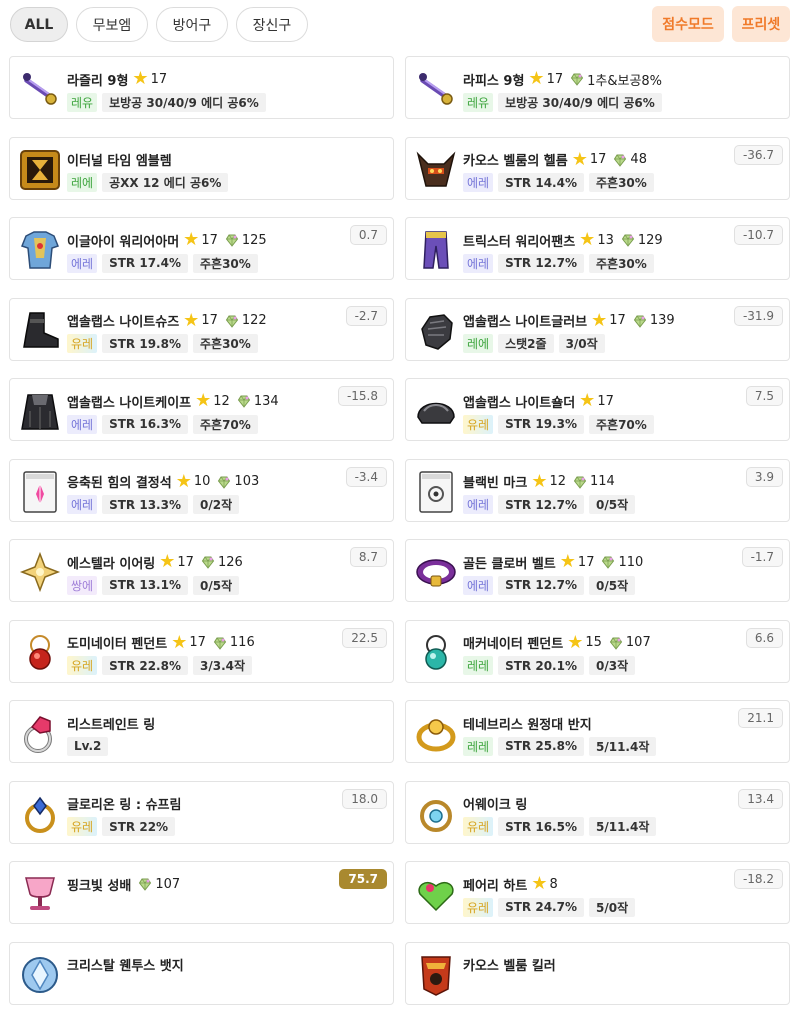 This screenshot has width=800, height=1015. Describe the element at coordinates (162, 424) in the screenshot. I see `item-tag-line: 에레 STR 16.3% 주흔70%` at that location.